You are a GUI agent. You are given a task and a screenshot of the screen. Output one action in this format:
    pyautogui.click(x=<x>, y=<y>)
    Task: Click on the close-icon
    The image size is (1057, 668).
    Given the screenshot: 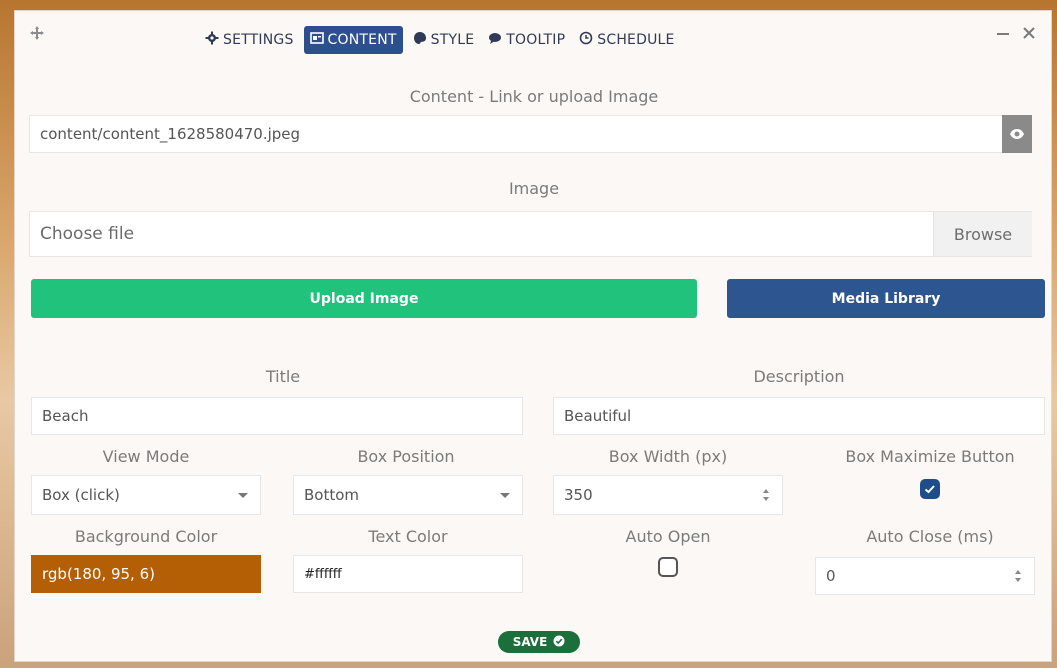 What is the action you would take?
    pyautogui.click(x=1029, y=33)
    